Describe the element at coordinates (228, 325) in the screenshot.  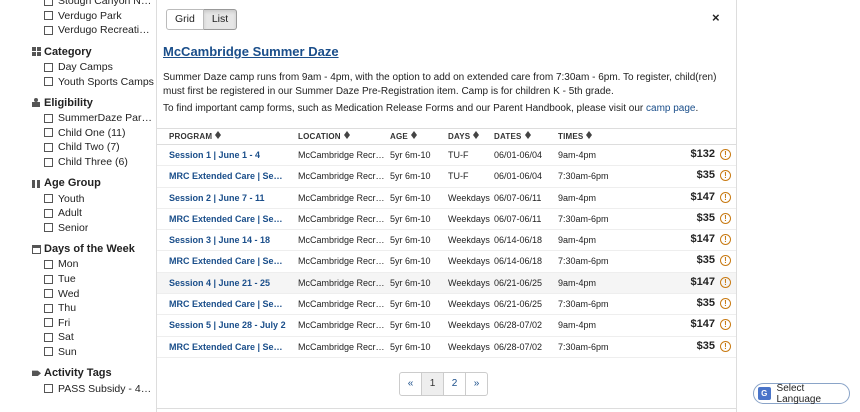
I see `program-link: Session 5 | June 28 - July 2` at that location.